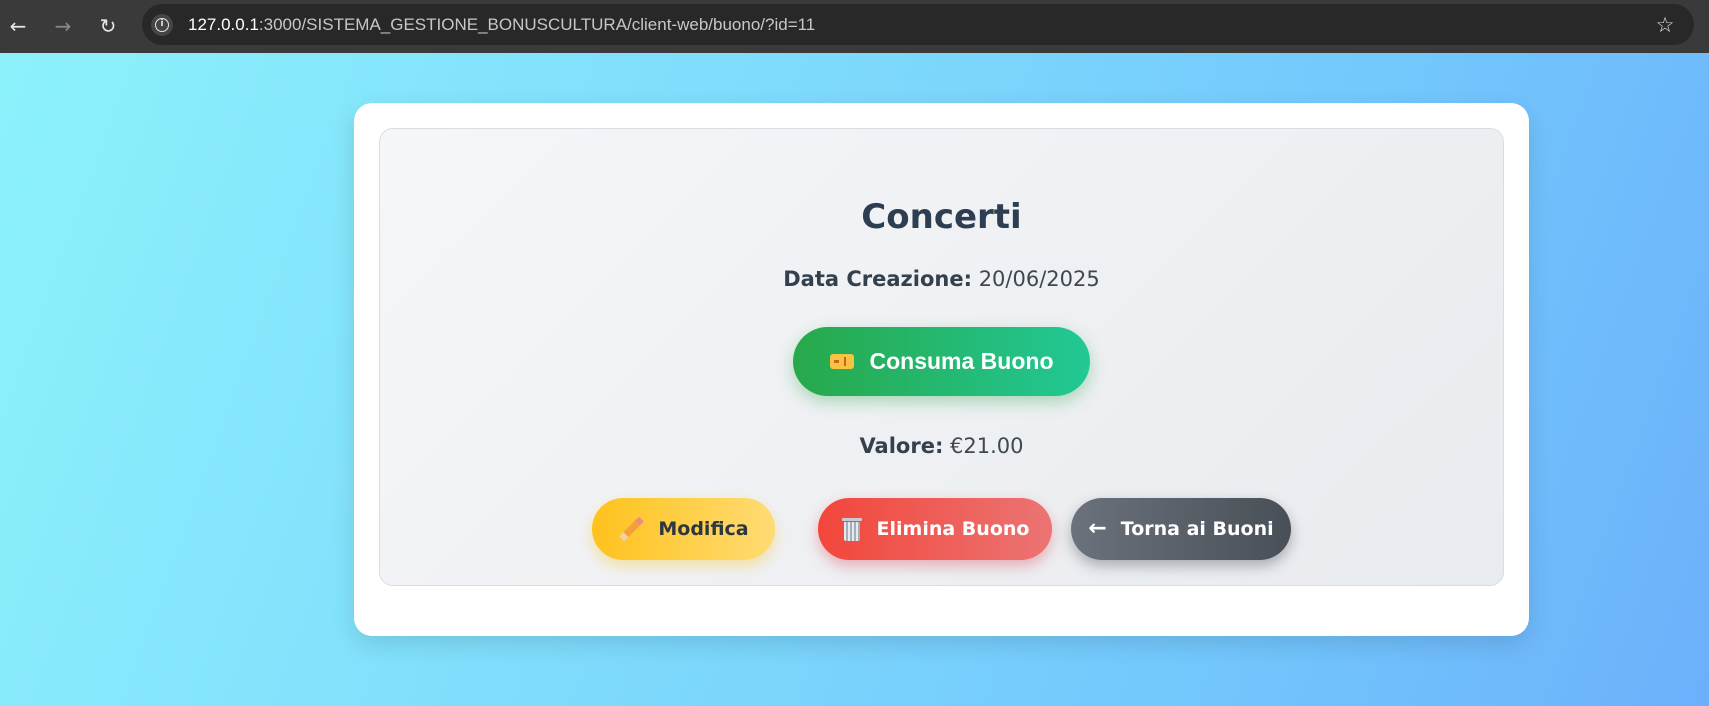 The width and height of the screenshot is (1709, 706). I want to click on reload-icon: ↻, so click(108, 26).